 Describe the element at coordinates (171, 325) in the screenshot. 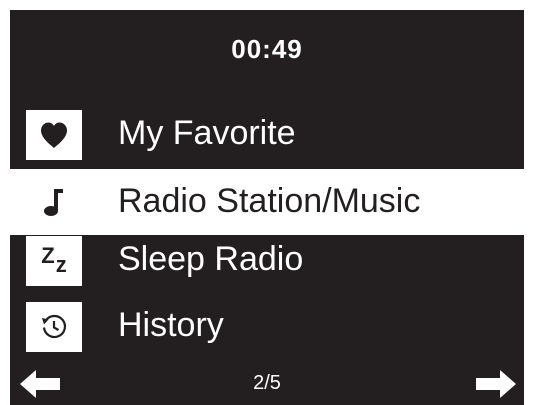

I see `menu-item-label: History` at that location.